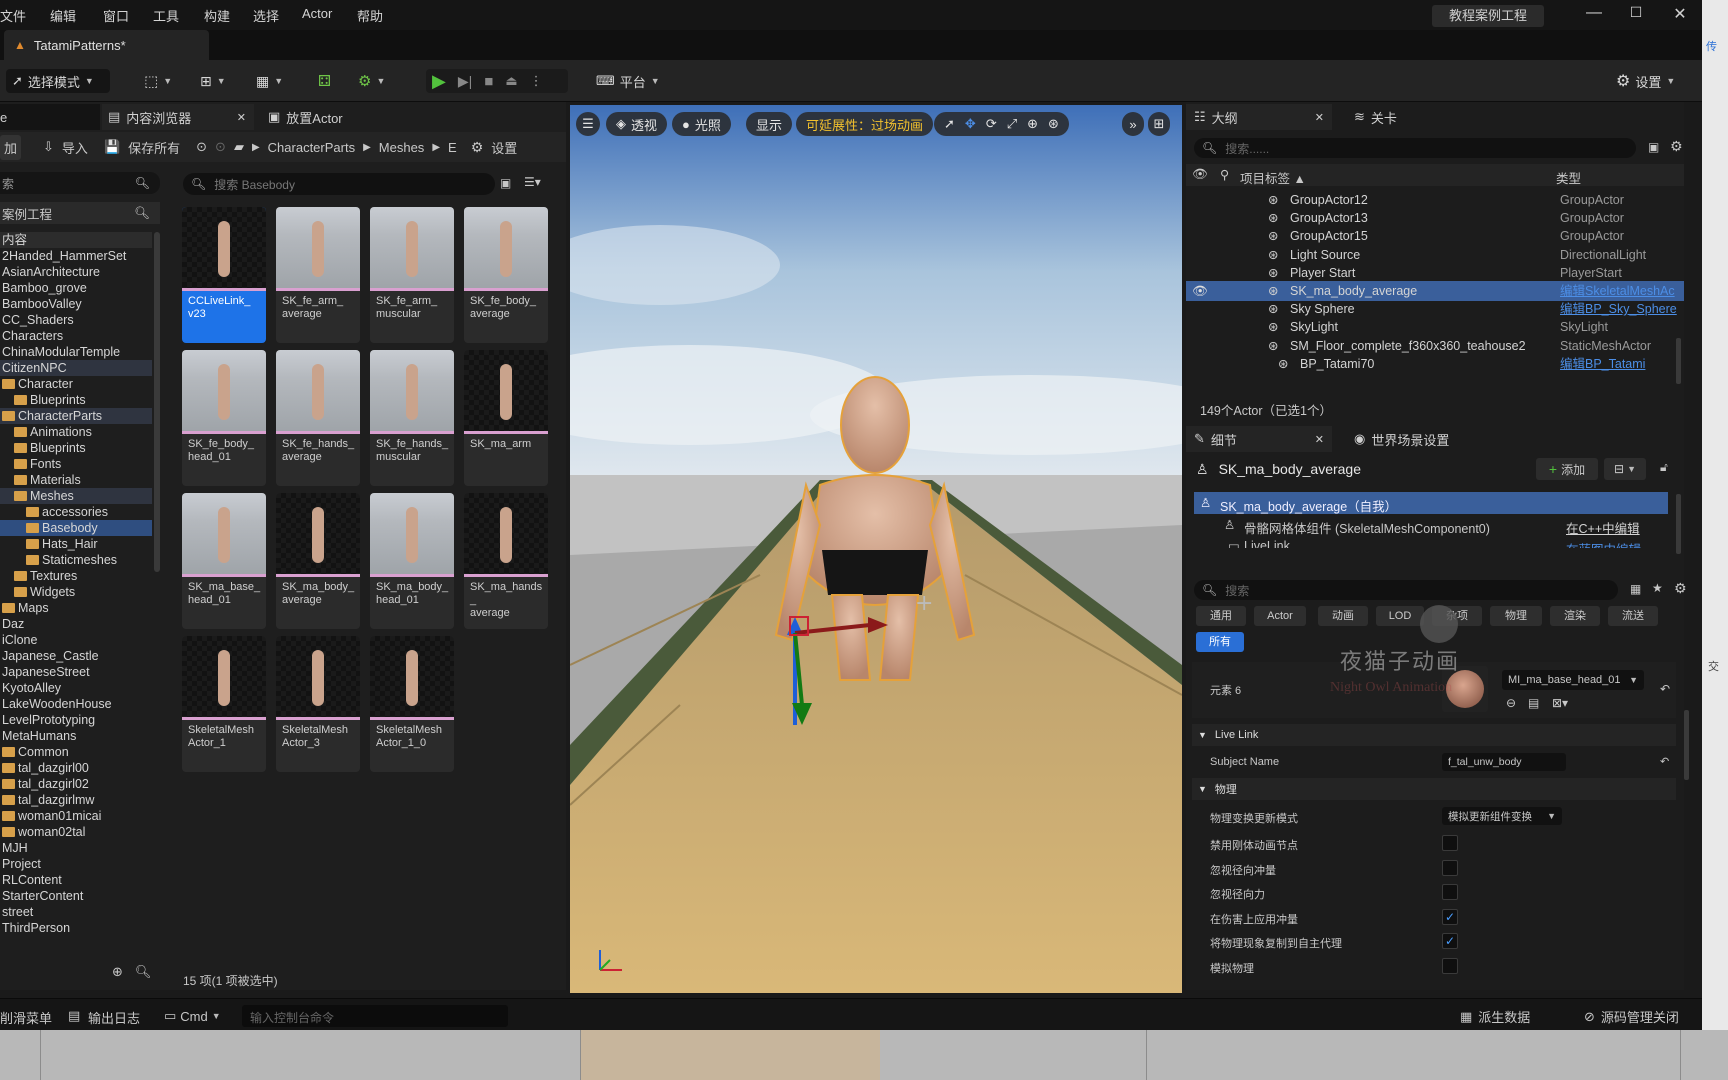 The image size is (1728, 1080). Describe the element at coordinates (224, 418) in the screenshot. I see `asset-tile: SK_fe_body_ head_01` at that location.